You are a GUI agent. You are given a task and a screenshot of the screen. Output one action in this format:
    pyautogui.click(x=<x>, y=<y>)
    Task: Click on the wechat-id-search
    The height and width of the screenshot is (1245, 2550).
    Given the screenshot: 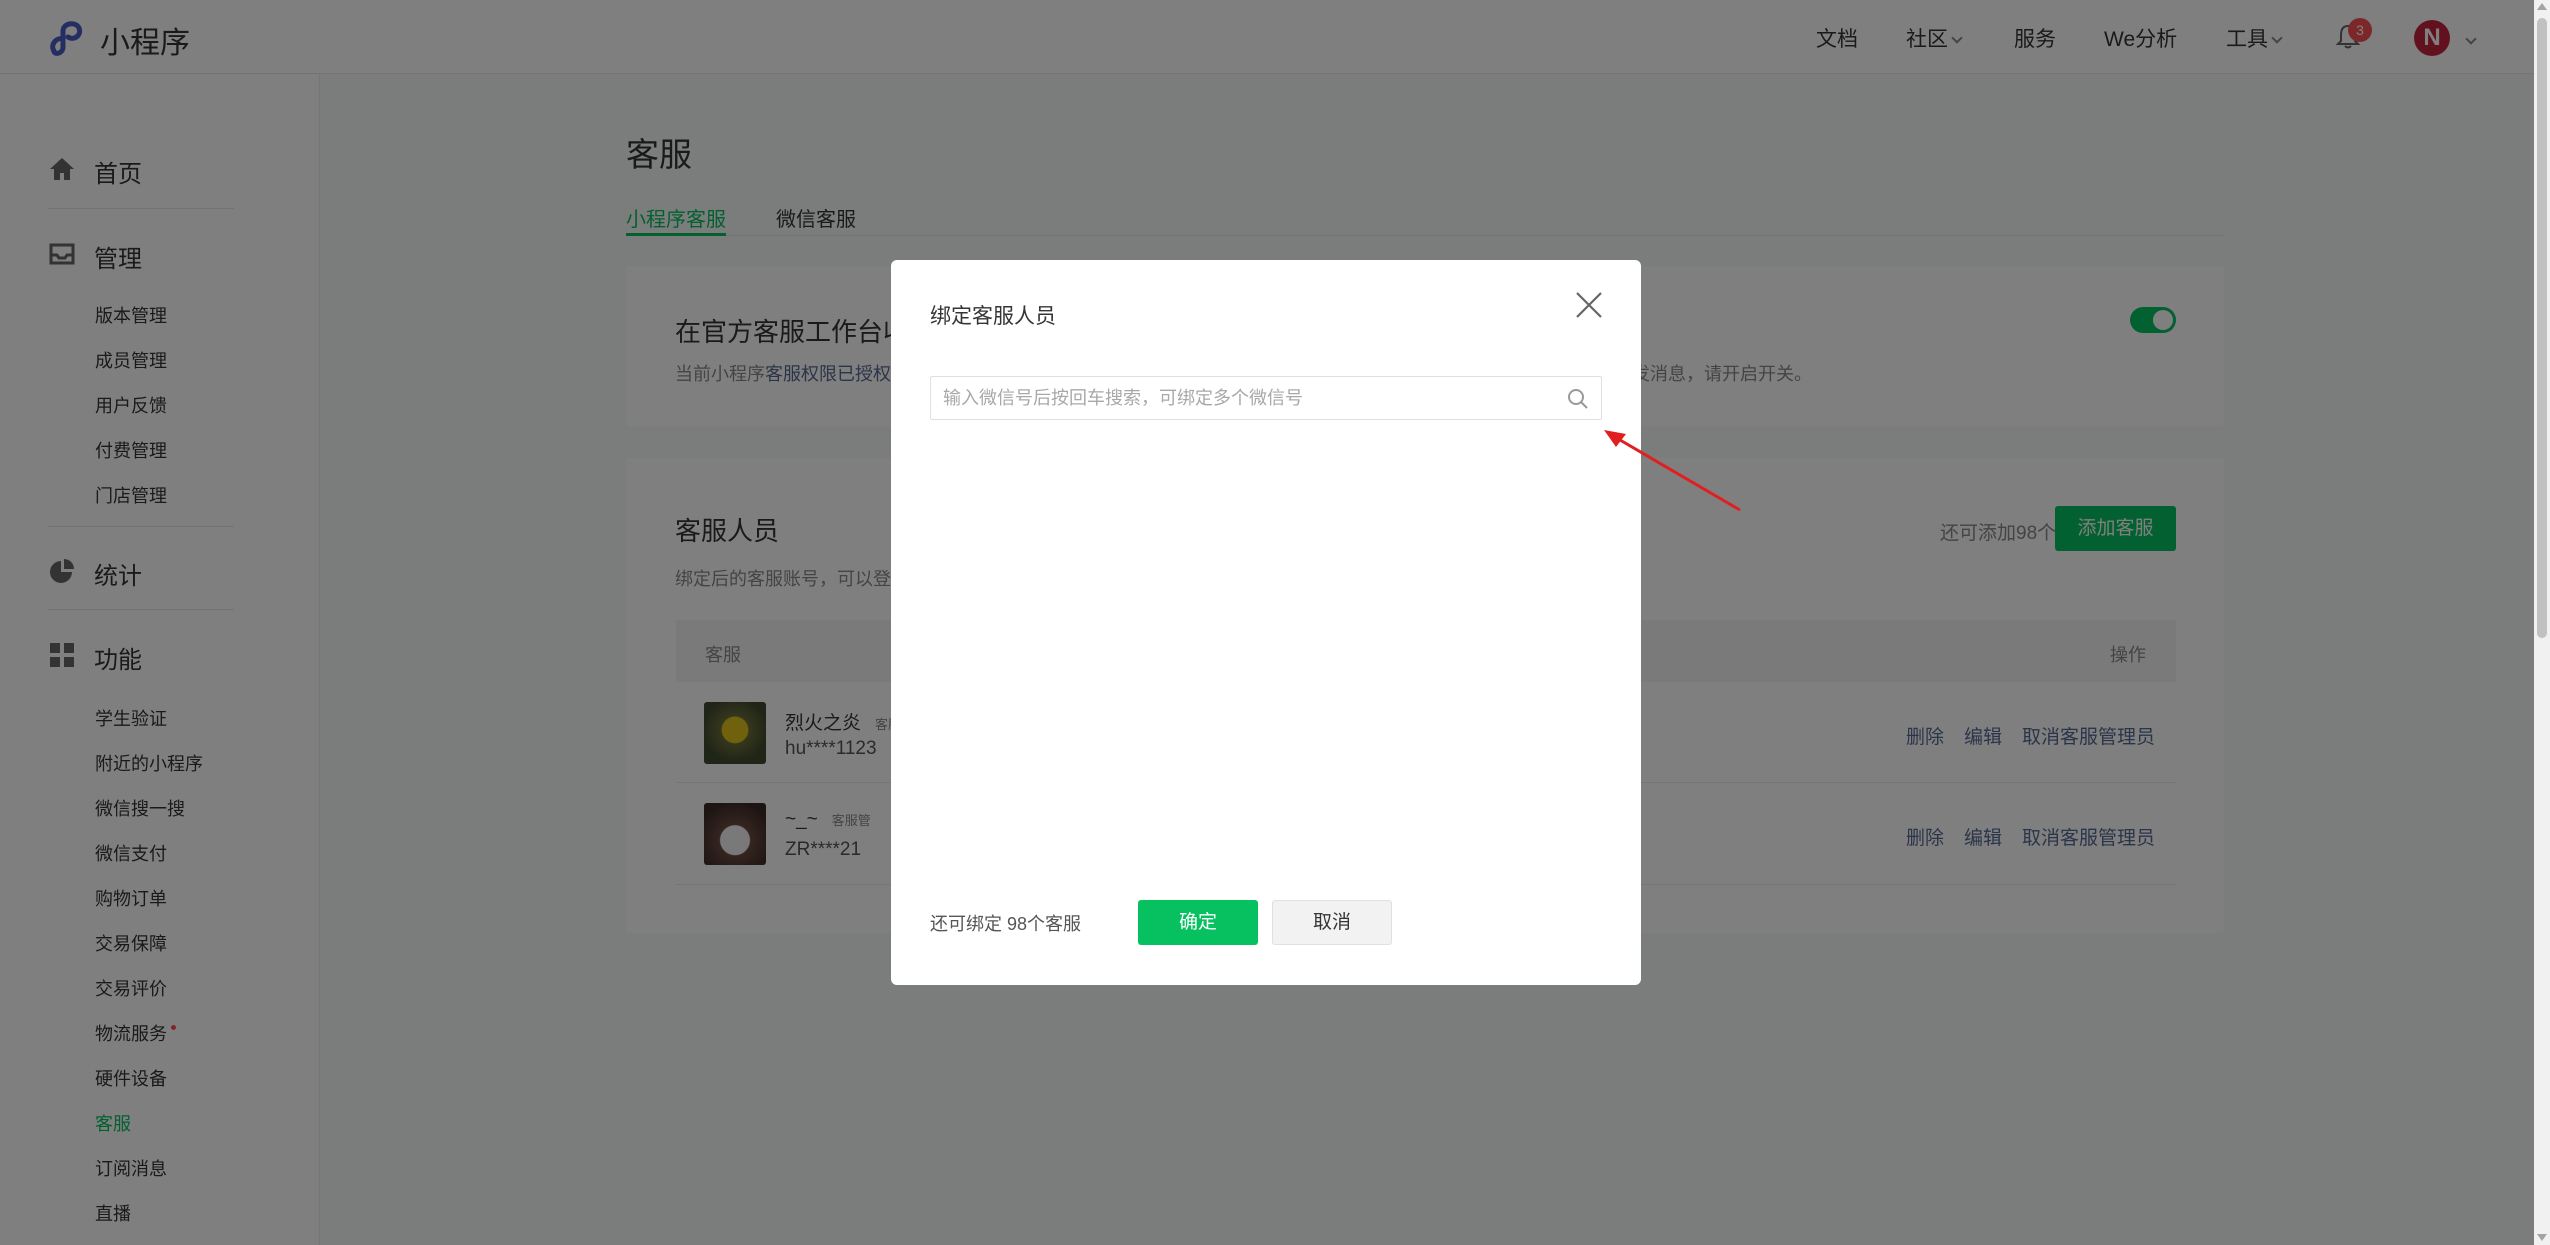 What is the action you would take?
    pyautogui.click(x=1266, y=398)
    